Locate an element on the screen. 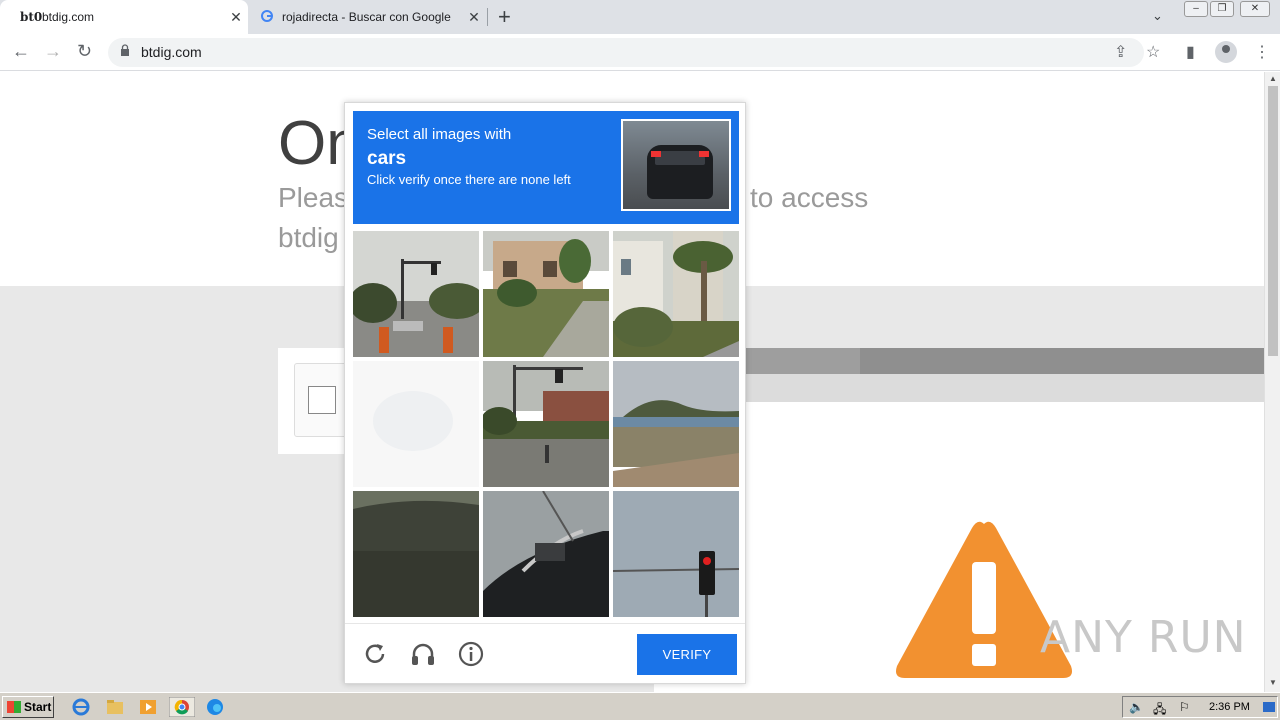 Image resolution: width=1280 pixels, height=720 pixels. forward-icon: → is located at coordinates (53, 51).